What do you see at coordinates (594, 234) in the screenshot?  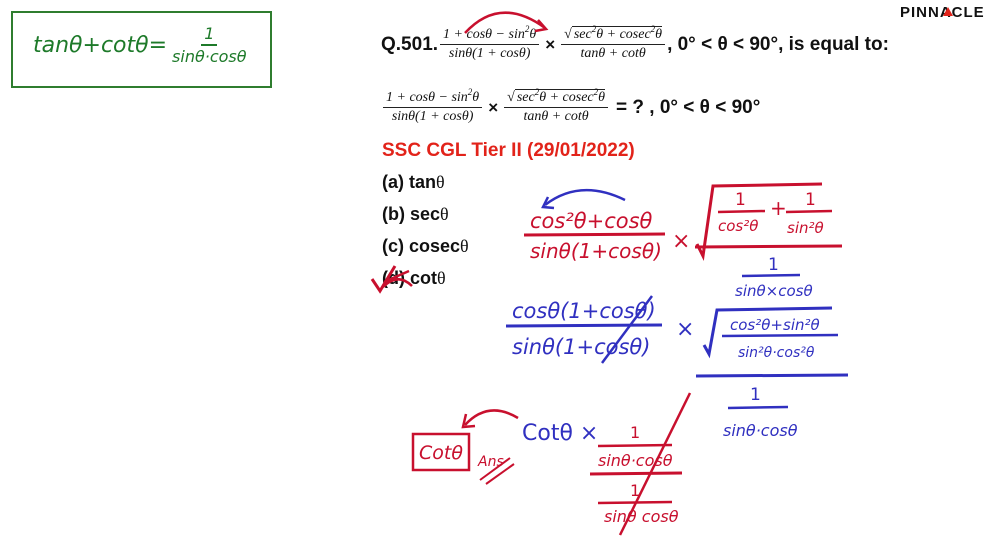 I see `step1-bar` at bounding box center [594, 234].